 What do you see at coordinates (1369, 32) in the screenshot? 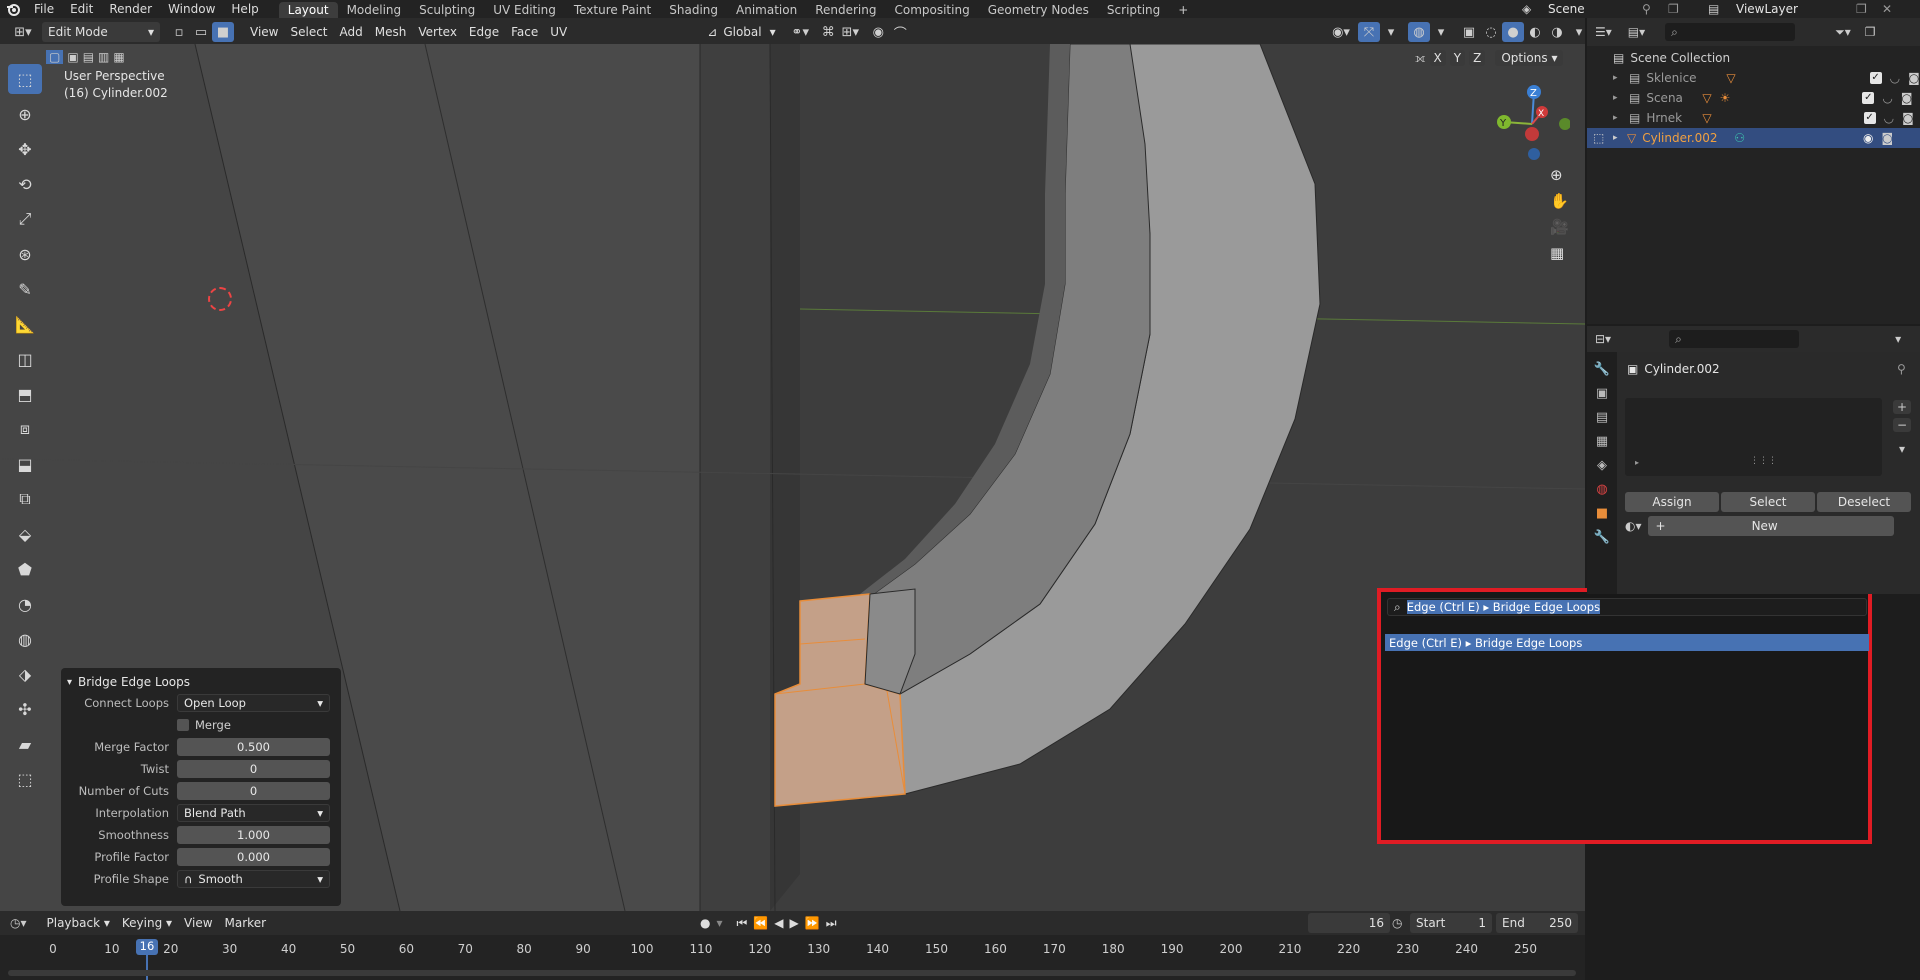
I see `gizmo-icon: ⤧` at bounding box center [1369, 32].